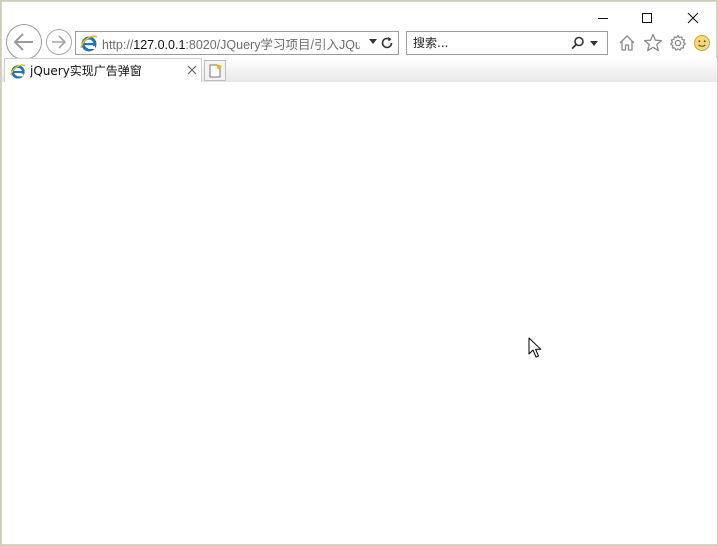 The height and width of the screenshot is (546, 718). I want to click on home-icon, so click(627, 43).